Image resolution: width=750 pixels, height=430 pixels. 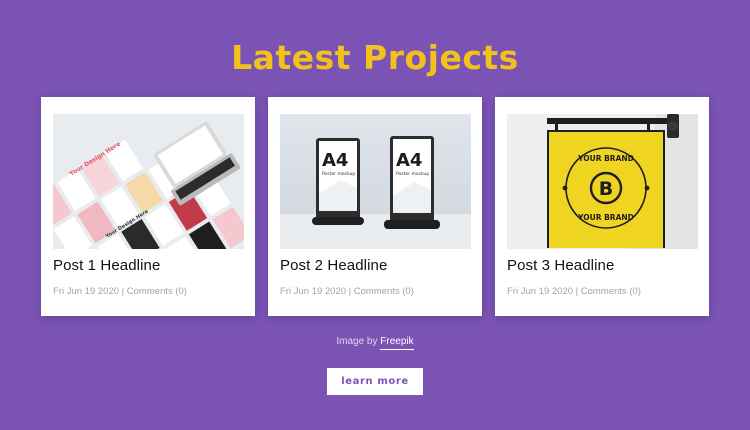 I want to click on post-3-headline: Post 3 Headline, so click(x=602, y=265).